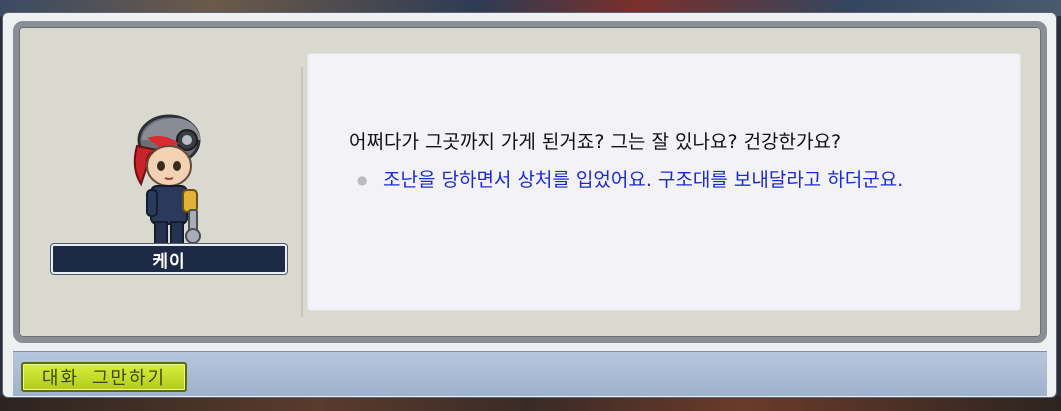 The width and height of the screenshot is (1061, 411). Describe the element at coordinates (530, 373) in the screenshot. I see `dialogue-bottom-bar: 대화 그만하기` at that location.